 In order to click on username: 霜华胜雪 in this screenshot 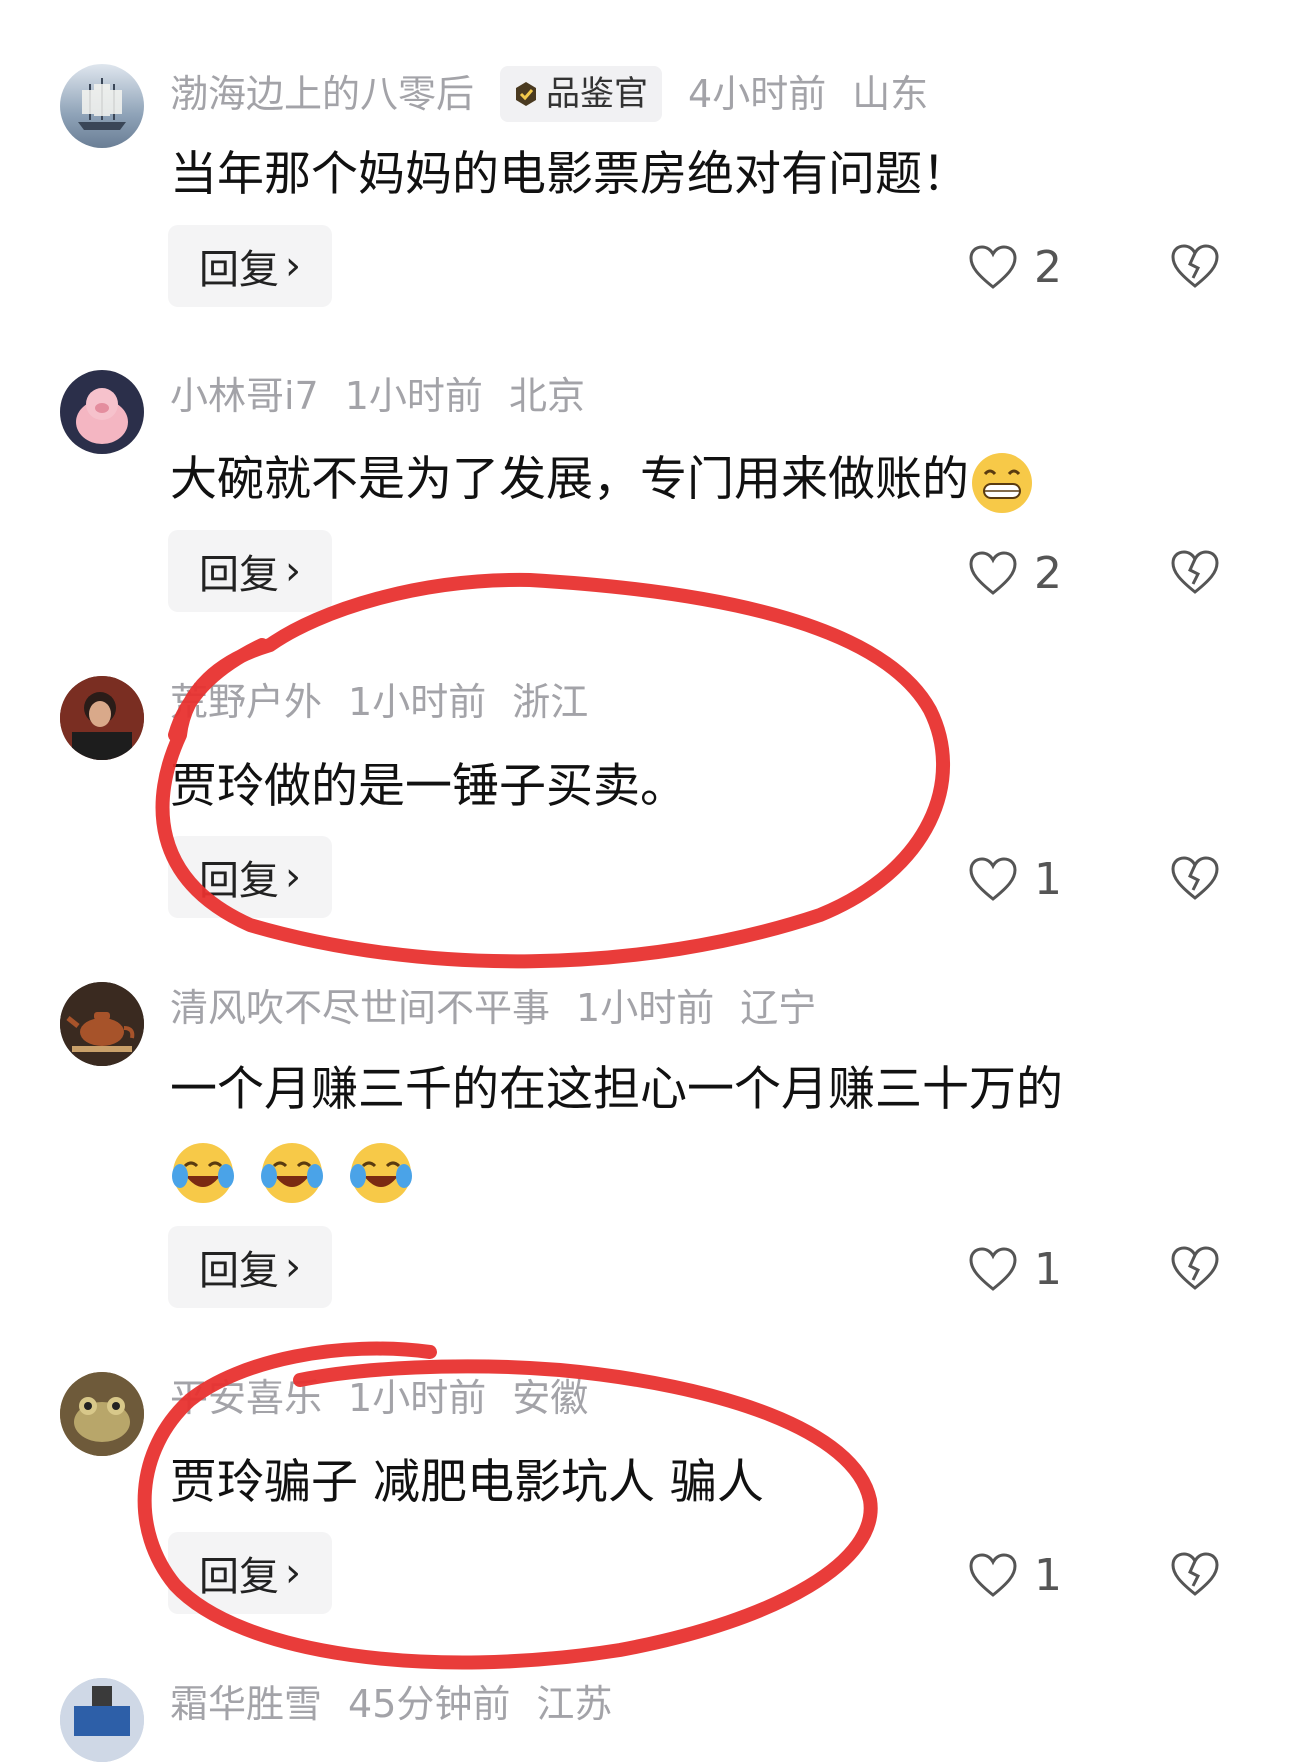, I will do `click(246, 1704)`.